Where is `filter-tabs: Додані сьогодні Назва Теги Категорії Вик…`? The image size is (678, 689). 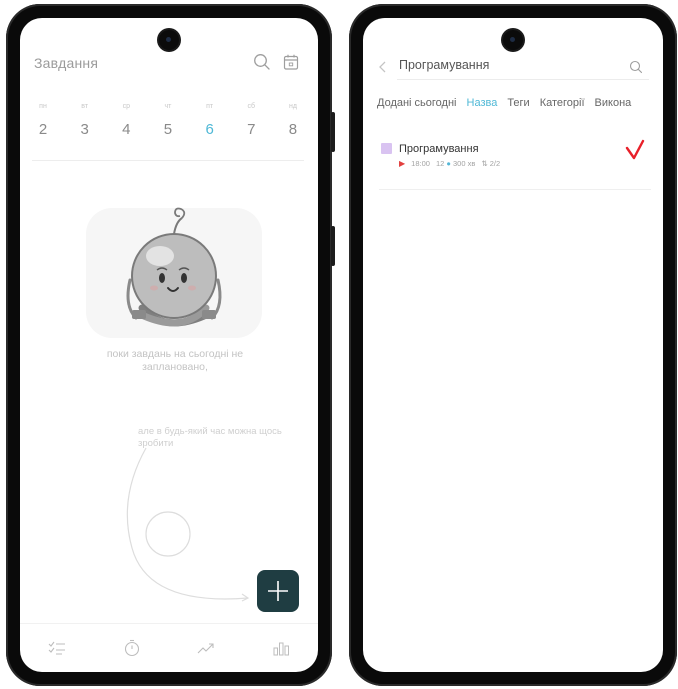
filter-tabs: Додані сьогодні Назва Теги Категорії Вик… is located at coordinates (504, 103).